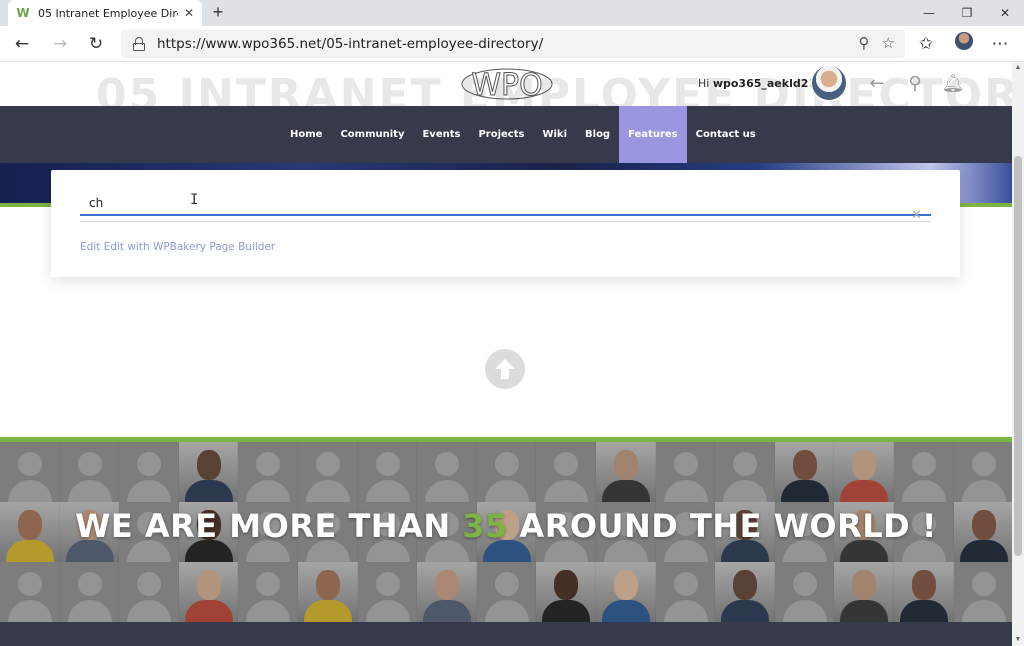 This screenshot has width=1024, height=646. I want to click on text-cursor-icon: I, so click(194, 200).